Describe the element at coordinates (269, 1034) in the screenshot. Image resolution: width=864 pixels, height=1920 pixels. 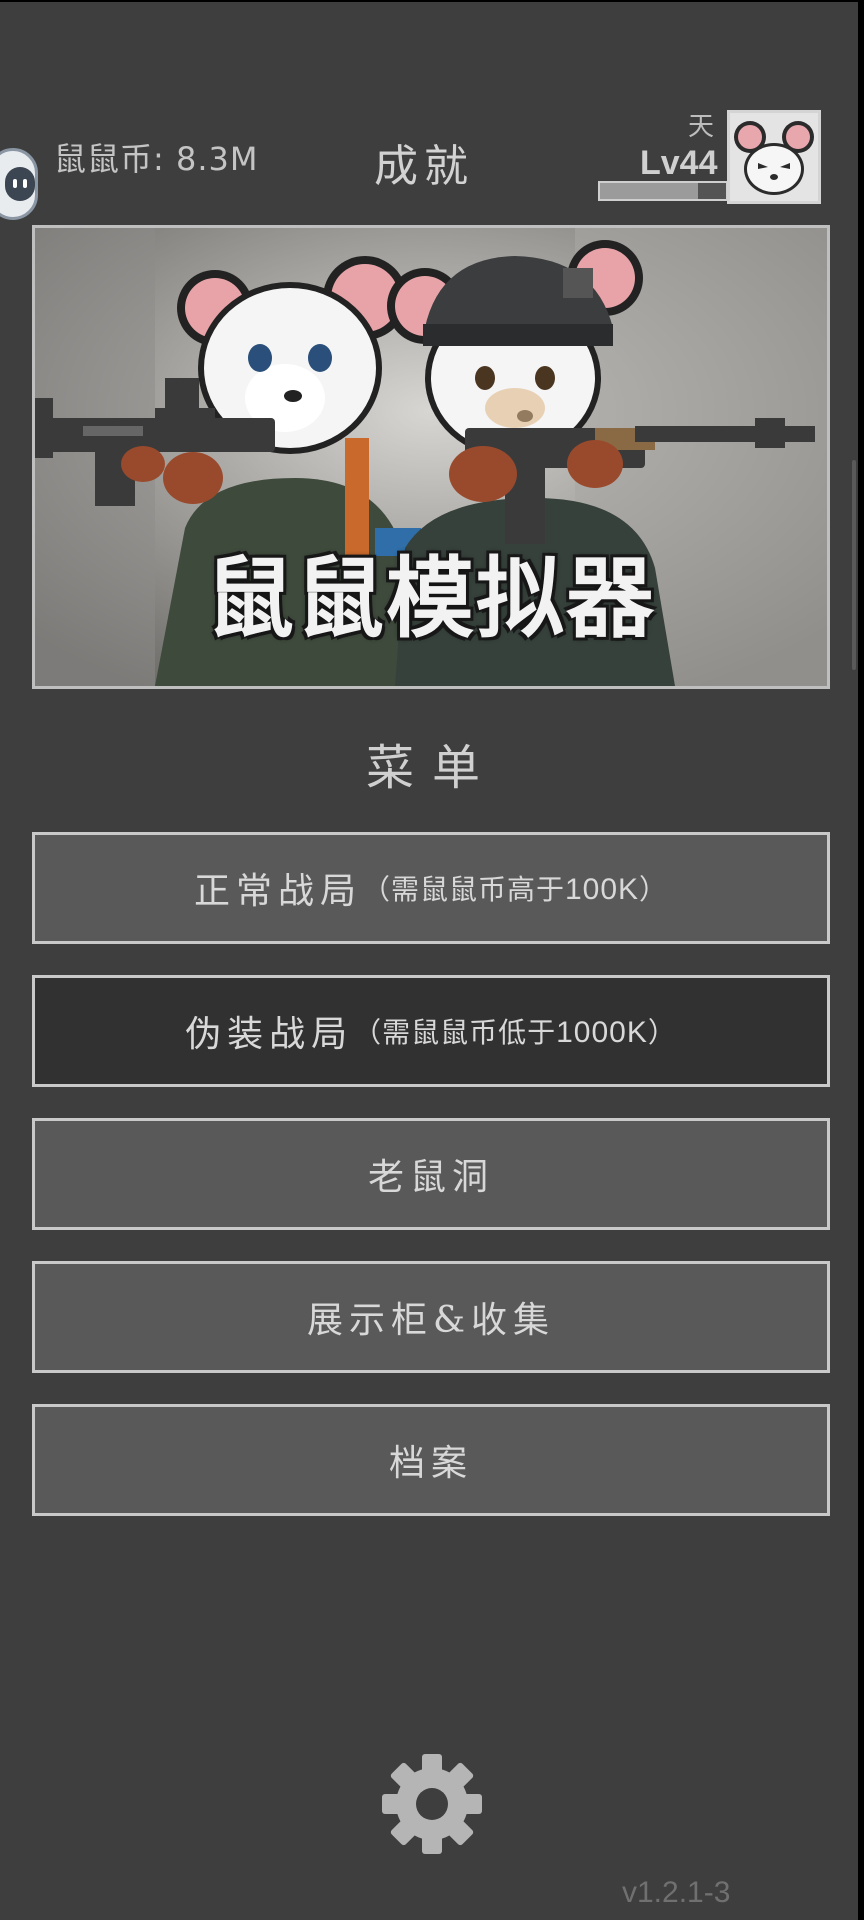
I see `disguise-match-label: 伪装战局` at that location.